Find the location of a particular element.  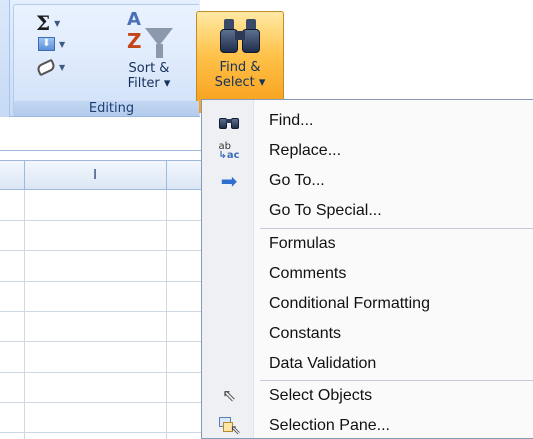

menu-item-label: Constants is located at coordinates (305, 333).